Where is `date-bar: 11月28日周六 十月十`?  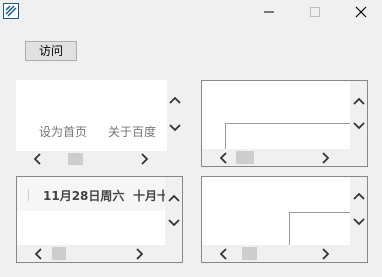
date-bar: 11月28日周六 十月十 is located at coordinates (91, 194).